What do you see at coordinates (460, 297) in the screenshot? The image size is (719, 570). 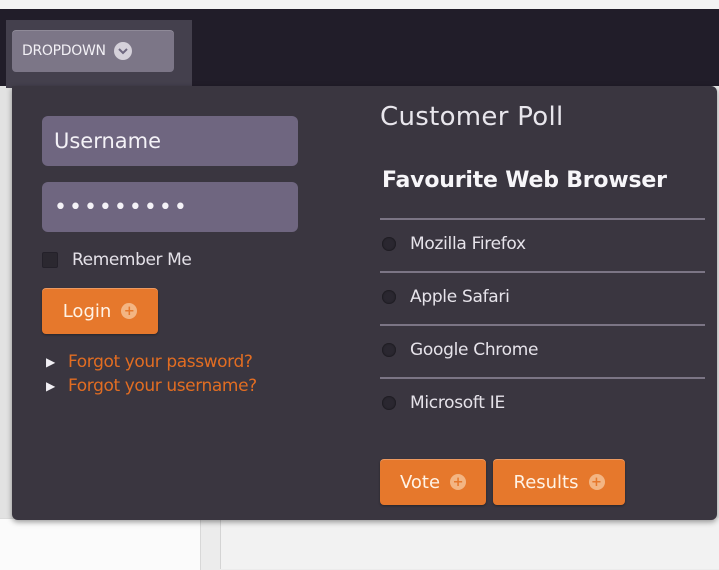 I see `poll-option-label: Apple Safari` at bounding box center [460, 297].